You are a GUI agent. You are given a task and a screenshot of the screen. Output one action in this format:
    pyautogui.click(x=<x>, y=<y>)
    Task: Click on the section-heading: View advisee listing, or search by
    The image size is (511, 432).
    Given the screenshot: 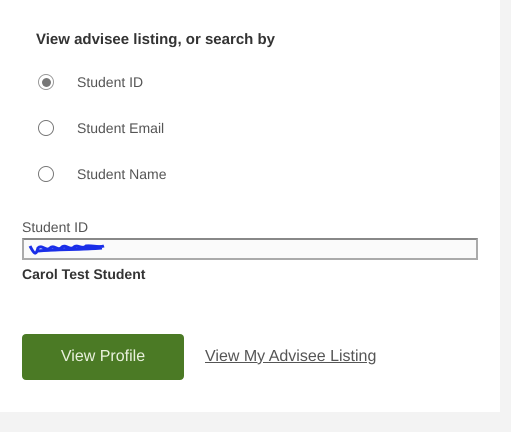 What is the action you would take?
    pyautogui.click(x=156, y=40)
    